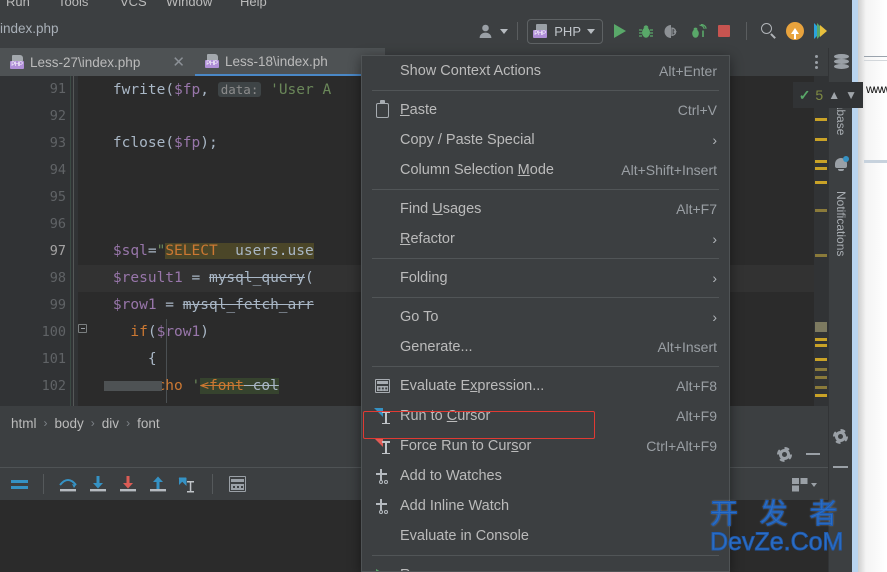  Describe the element at coordinates (253, 4) in the screenshot. I see `menu-item-help: Help` at that location.